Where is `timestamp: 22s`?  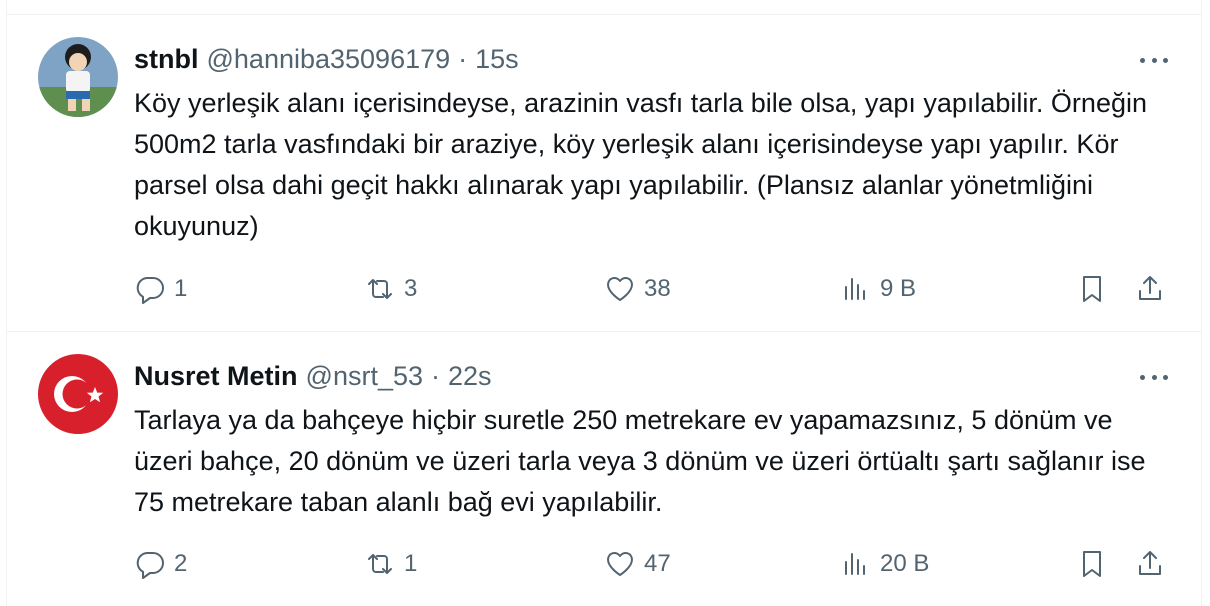
timestamp: 22s is located at coordinates (470, 376).